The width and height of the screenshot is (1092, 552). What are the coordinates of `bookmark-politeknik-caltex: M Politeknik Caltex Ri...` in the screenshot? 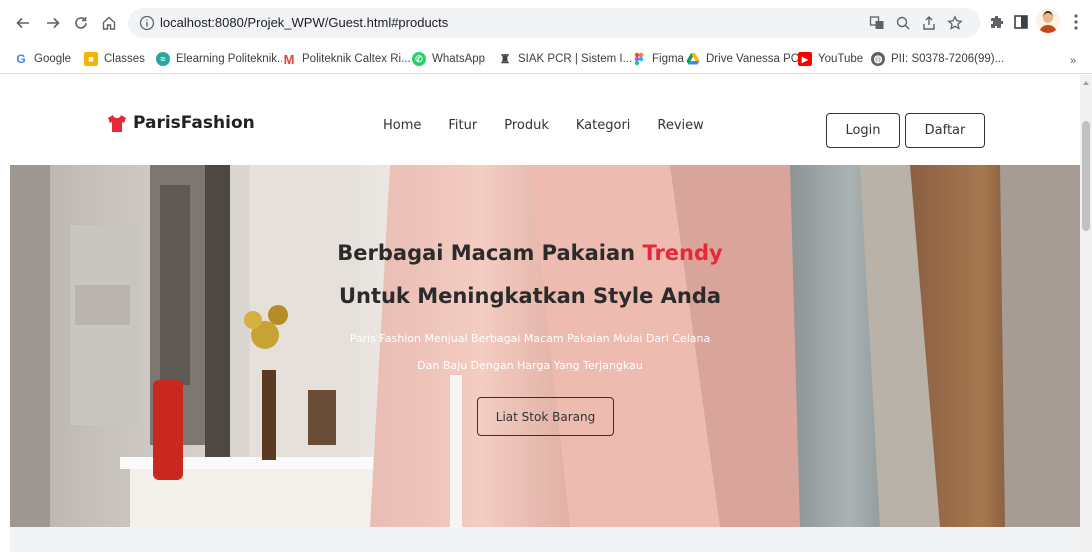 It's located at (346, 59).